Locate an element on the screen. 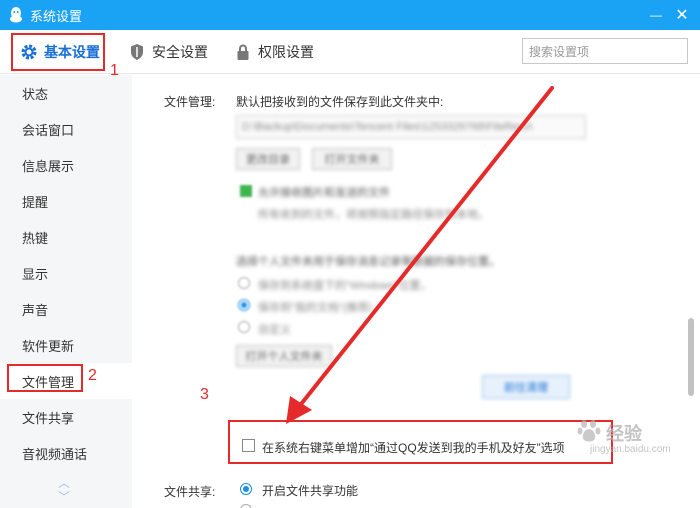 The height and width of the screenshot is (508, 700). chevron-up-icon: ︿ is located at coordinates (64, 483).